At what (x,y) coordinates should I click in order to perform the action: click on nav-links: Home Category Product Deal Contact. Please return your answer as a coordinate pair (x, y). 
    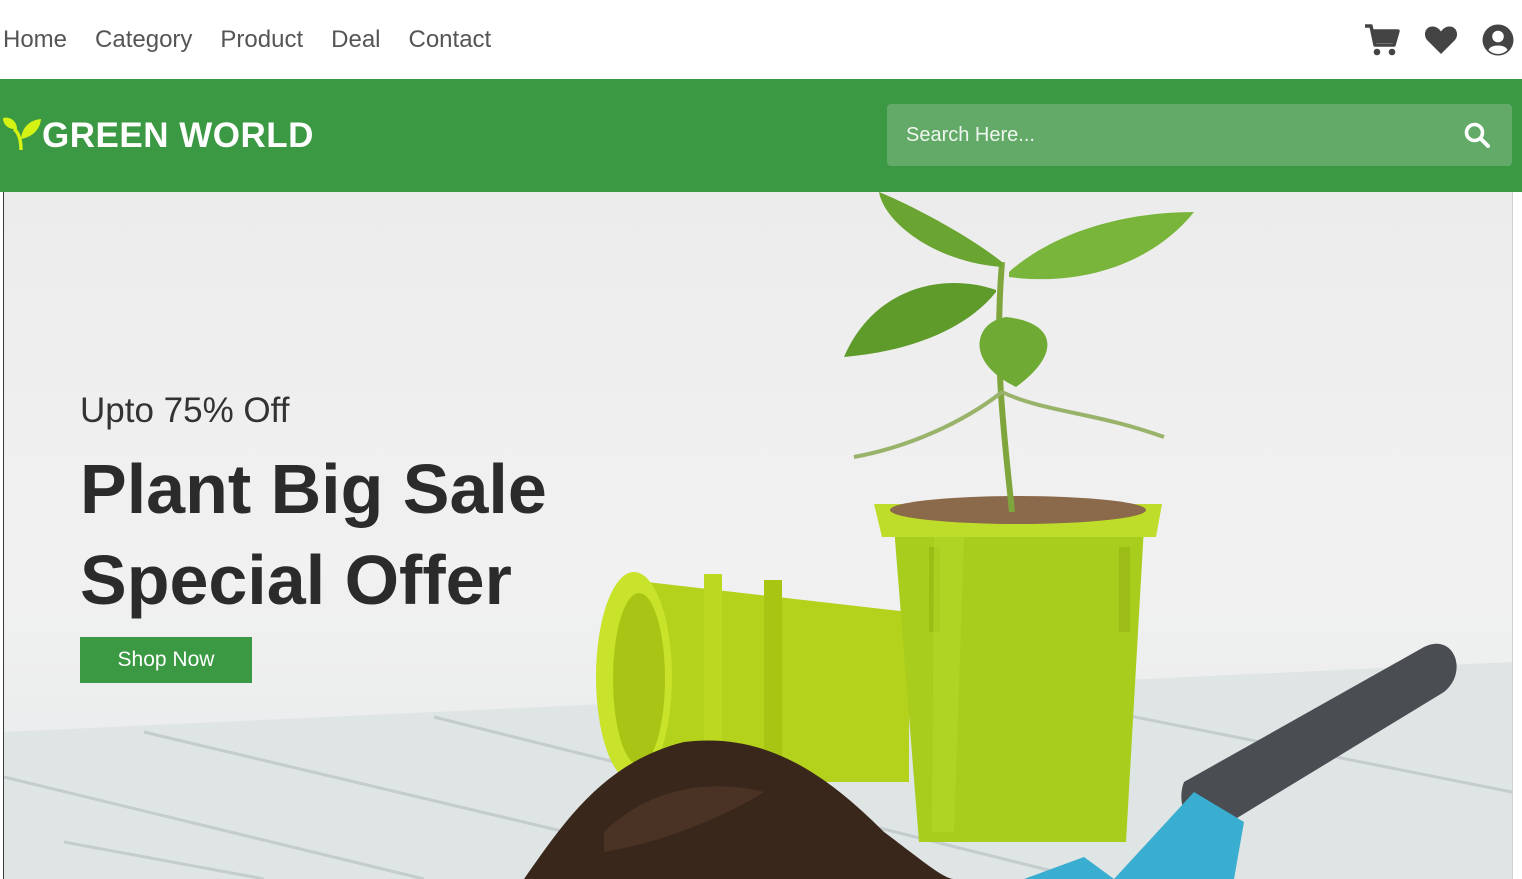
    Looking at the image, I should click on (247, 40).